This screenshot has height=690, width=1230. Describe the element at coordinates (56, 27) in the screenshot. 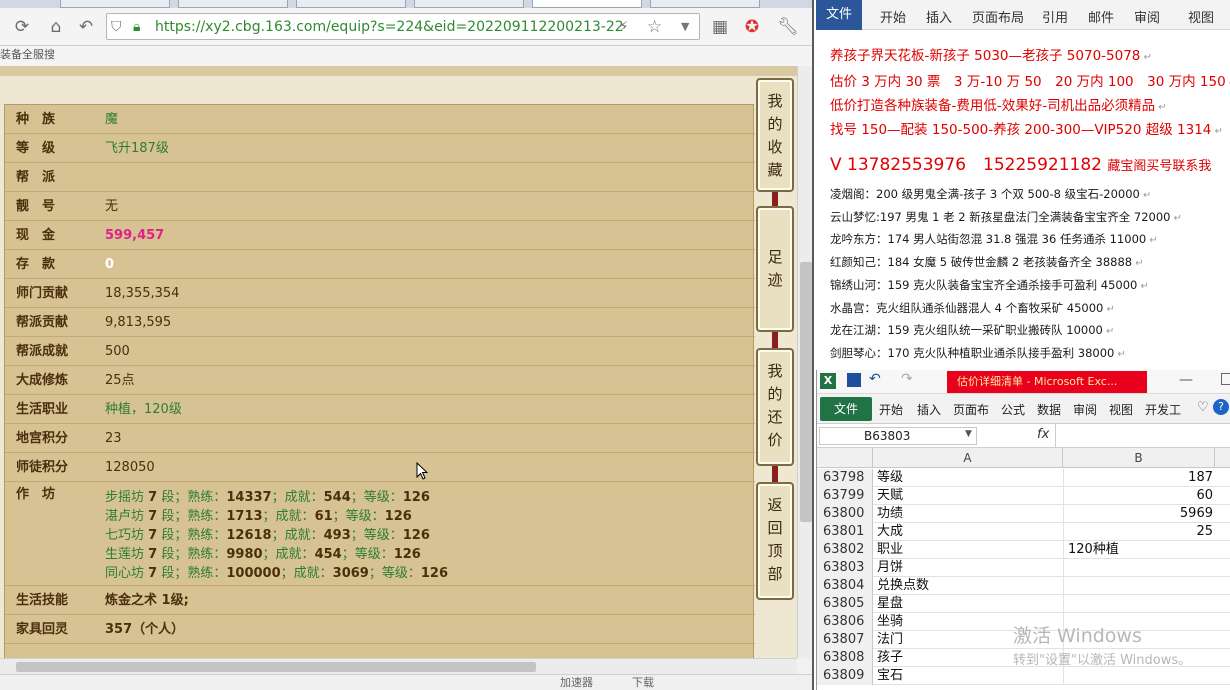

I see `home-icon: ⌂` at that location.